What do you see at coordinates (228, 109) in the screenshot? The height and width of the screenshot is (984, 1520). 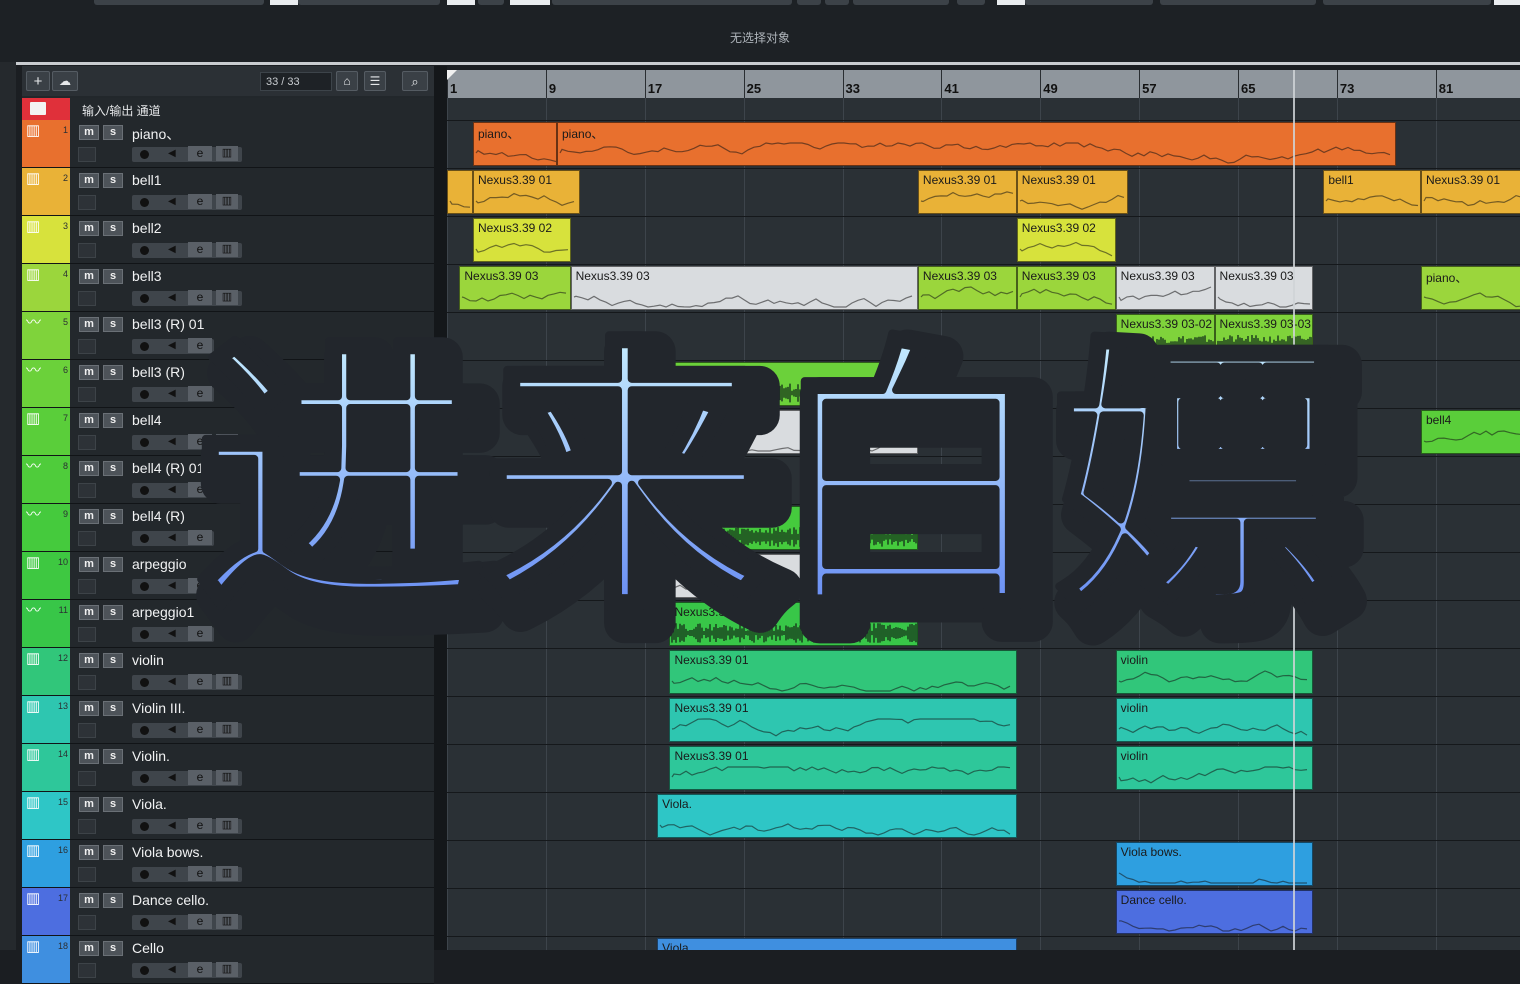 I see `io-channels-folder-track: 输入/输出 通道` at bounding box center [228, 109].